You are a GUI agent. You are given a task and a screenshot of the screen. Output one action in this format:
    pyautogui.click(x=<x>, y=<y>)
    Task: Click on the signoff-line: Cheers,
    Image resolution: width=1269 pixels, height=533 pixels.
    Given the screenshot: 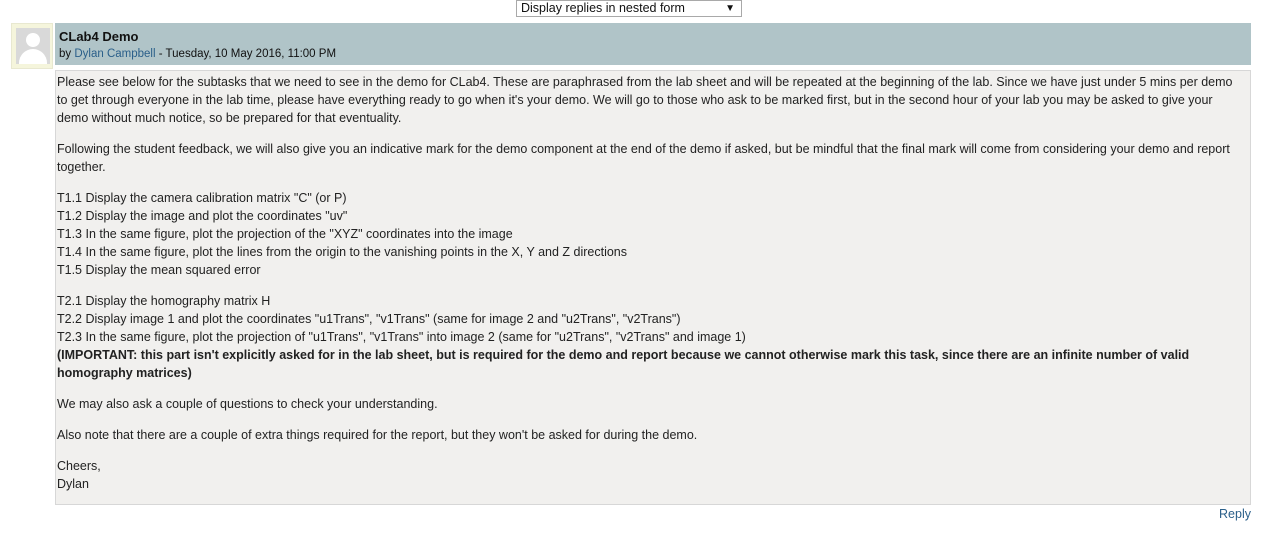 What is the action you would take?
    pyautogui.click(x=79, y=466)
    